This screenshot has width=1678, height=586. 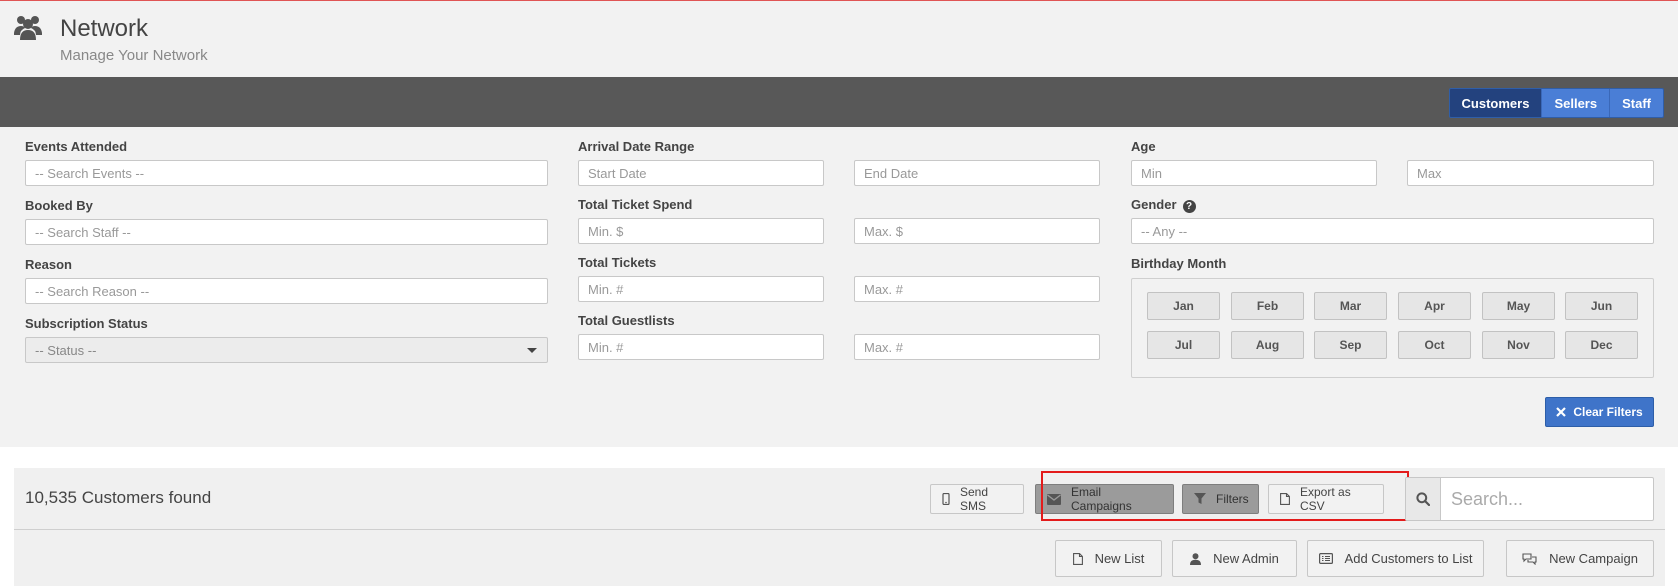 I want to click on total-ticket-spend-label: Total Ticket Spend, so click(x=635, y=204).